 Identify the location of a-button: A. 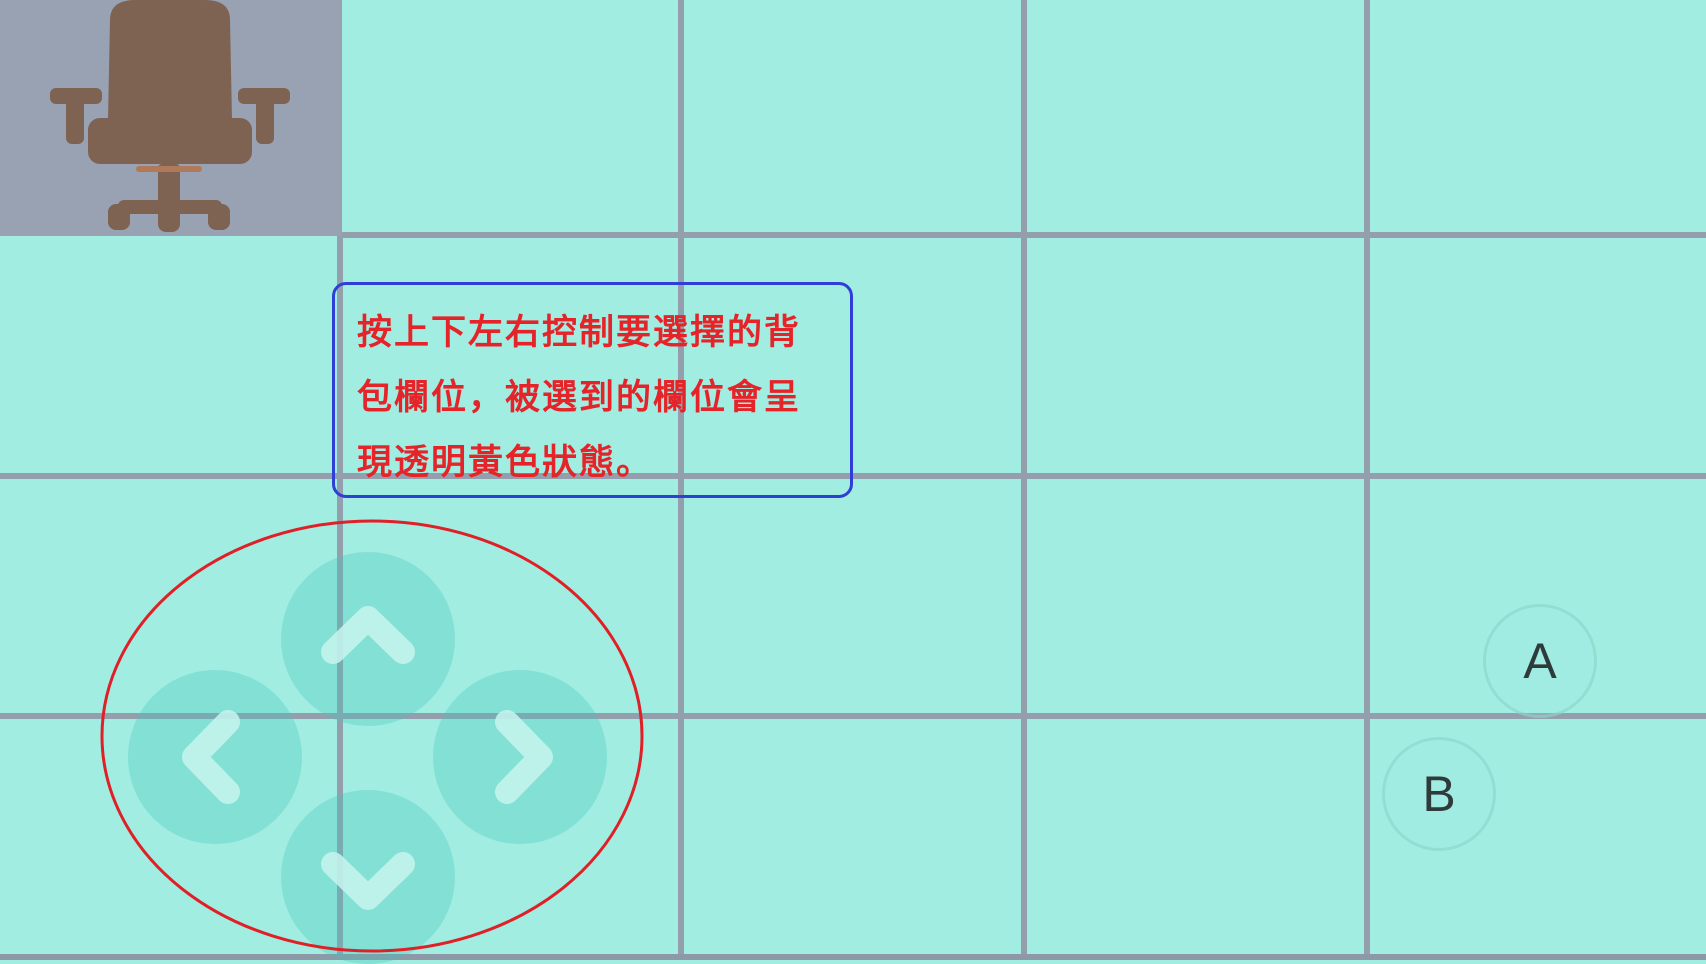
(1540, 661).